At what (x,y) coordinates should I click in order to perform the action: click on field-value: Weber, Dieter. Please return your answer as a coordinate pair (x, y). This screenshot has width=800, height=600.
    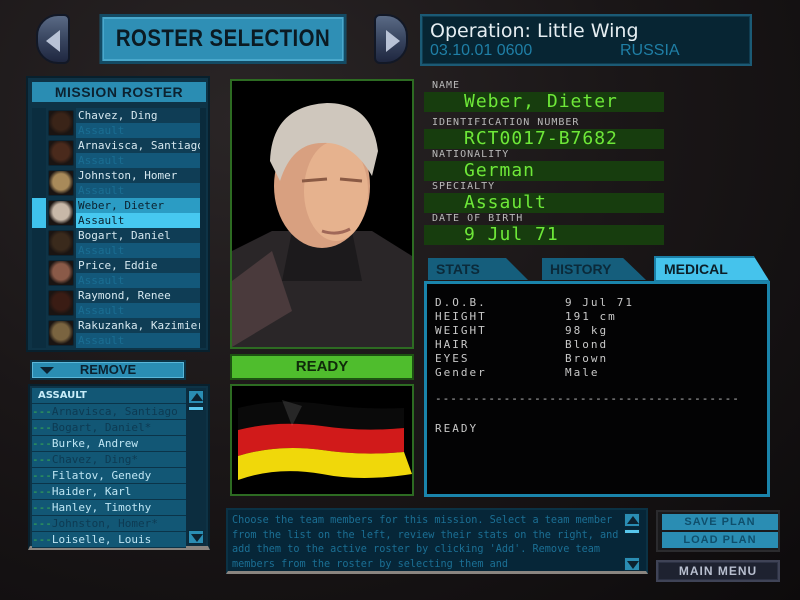
    Looking at the image, I should click on (544, 102).